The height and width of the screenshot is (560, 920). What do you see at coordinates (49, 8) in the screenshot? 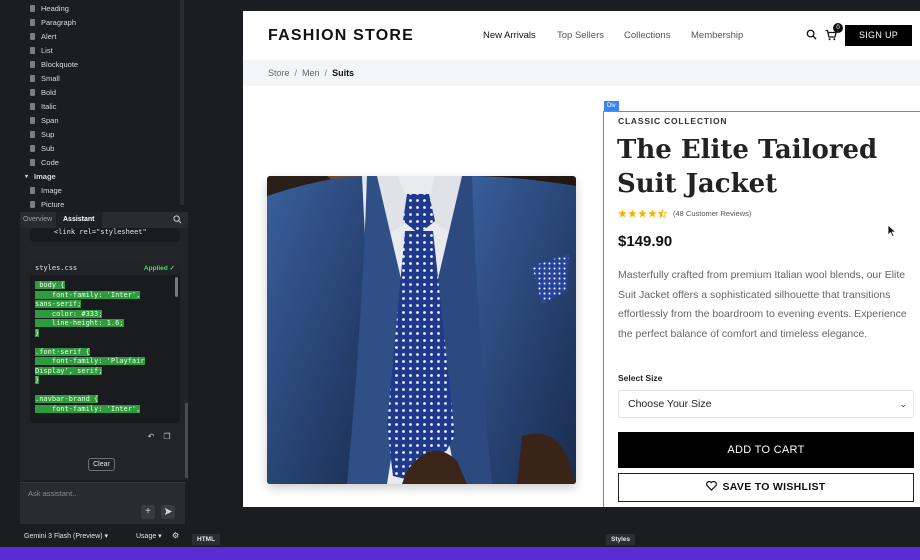
I see `layer-item-heading: Heading` at bounding box center [49, 8].